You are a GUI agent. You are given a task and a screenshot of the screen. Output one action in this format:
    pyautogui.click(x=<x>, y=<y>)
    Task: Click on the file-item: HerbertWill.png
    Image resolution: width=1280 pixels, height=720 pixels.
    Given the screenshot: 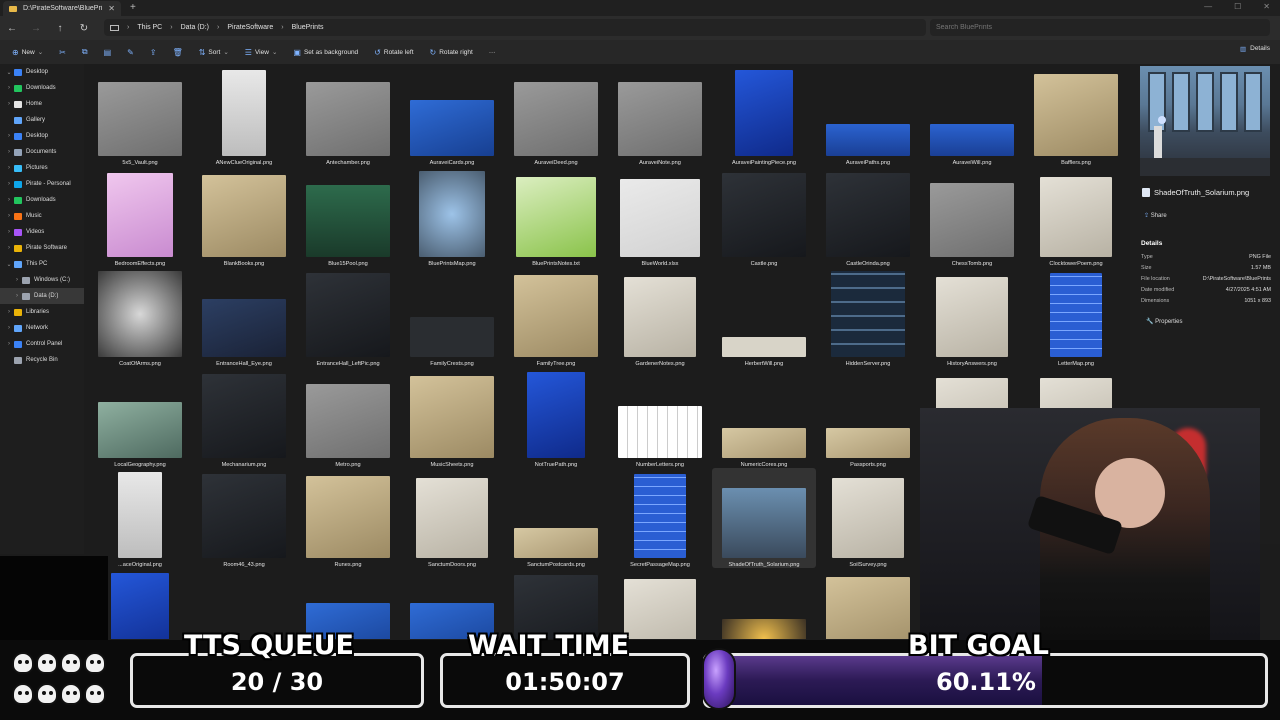 What is the action you would take?
    pyautogui.click(x=764, y=317)
    